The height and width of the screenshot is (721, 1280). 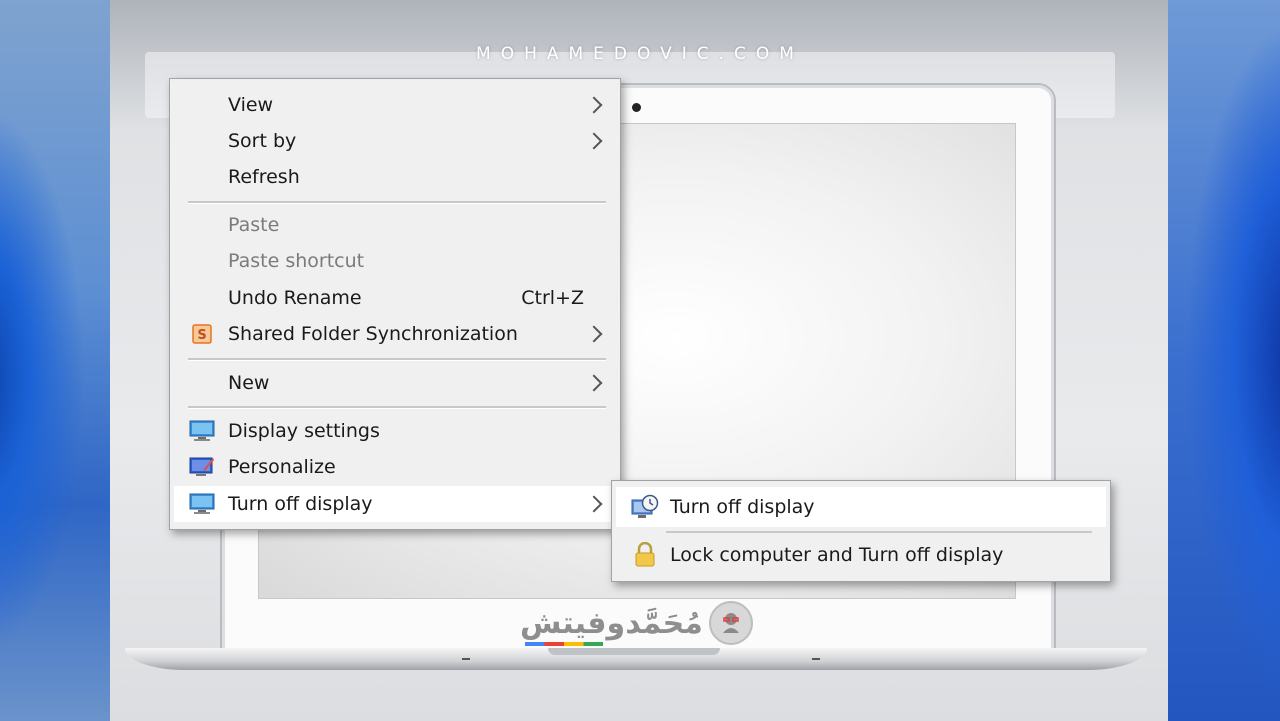 I want to click on menu-item-paste-shortcut: Paste shortcut, so click(x=395, y=261).